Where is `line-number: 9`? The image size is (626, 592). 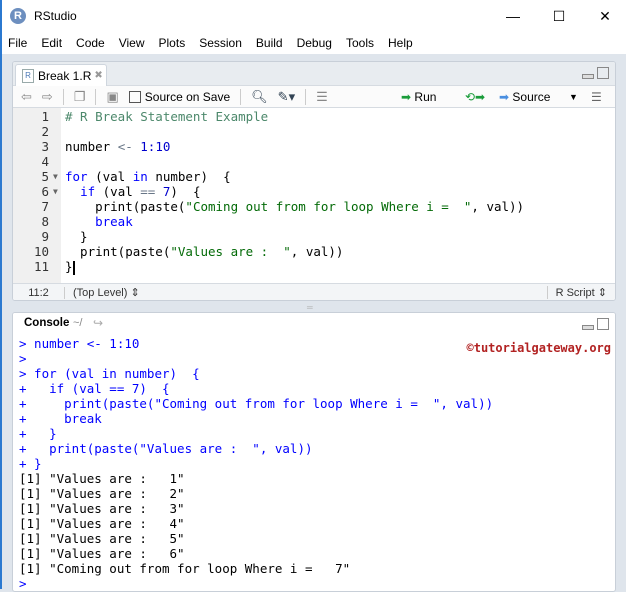
line-number: 9 is located at coordinates (45, 236).